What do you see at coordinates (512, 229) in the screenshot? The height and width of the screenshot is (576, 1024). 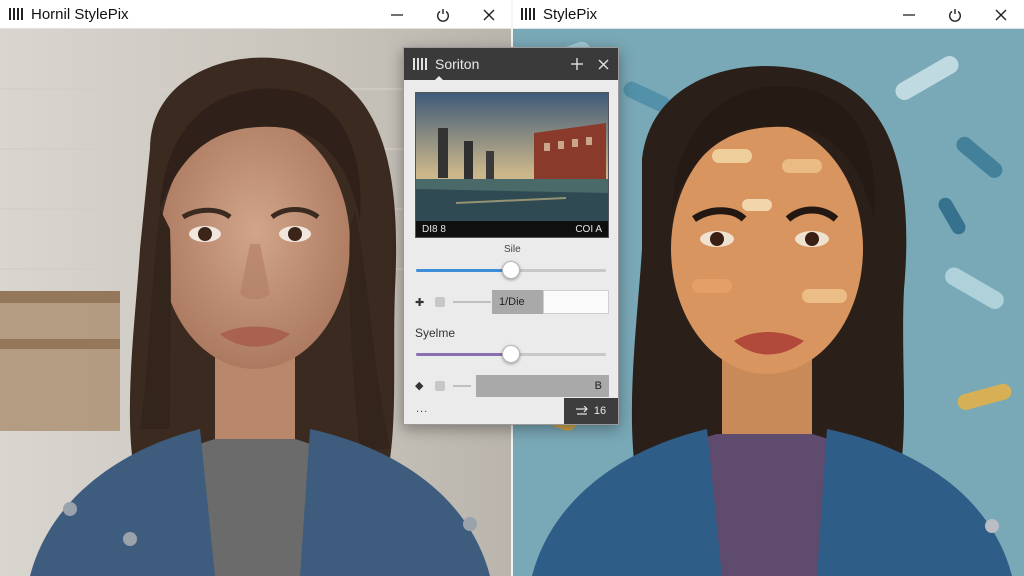 I see `preview-caption: DI8 8 COI A` at bounding box center [512, 229].